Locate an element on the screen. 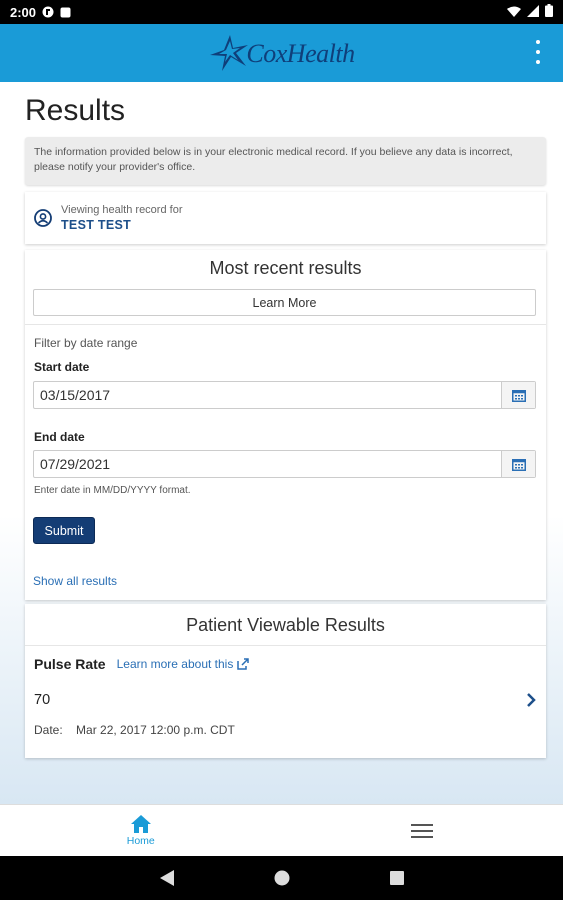 The image size is (563, 900). bottom-nav: Home is located at coordinates (281, 830).